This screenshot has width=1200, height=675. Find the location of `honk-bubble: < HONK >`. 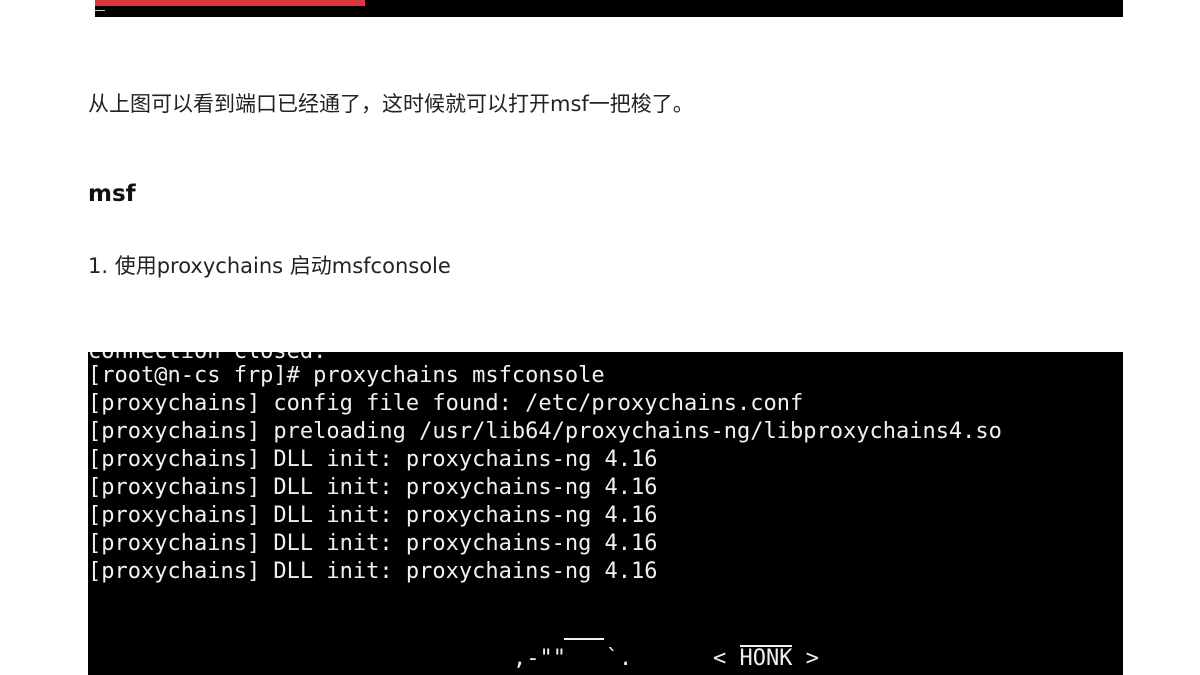

honk-bubble: < HONK > is located at coordinates (766, 659).